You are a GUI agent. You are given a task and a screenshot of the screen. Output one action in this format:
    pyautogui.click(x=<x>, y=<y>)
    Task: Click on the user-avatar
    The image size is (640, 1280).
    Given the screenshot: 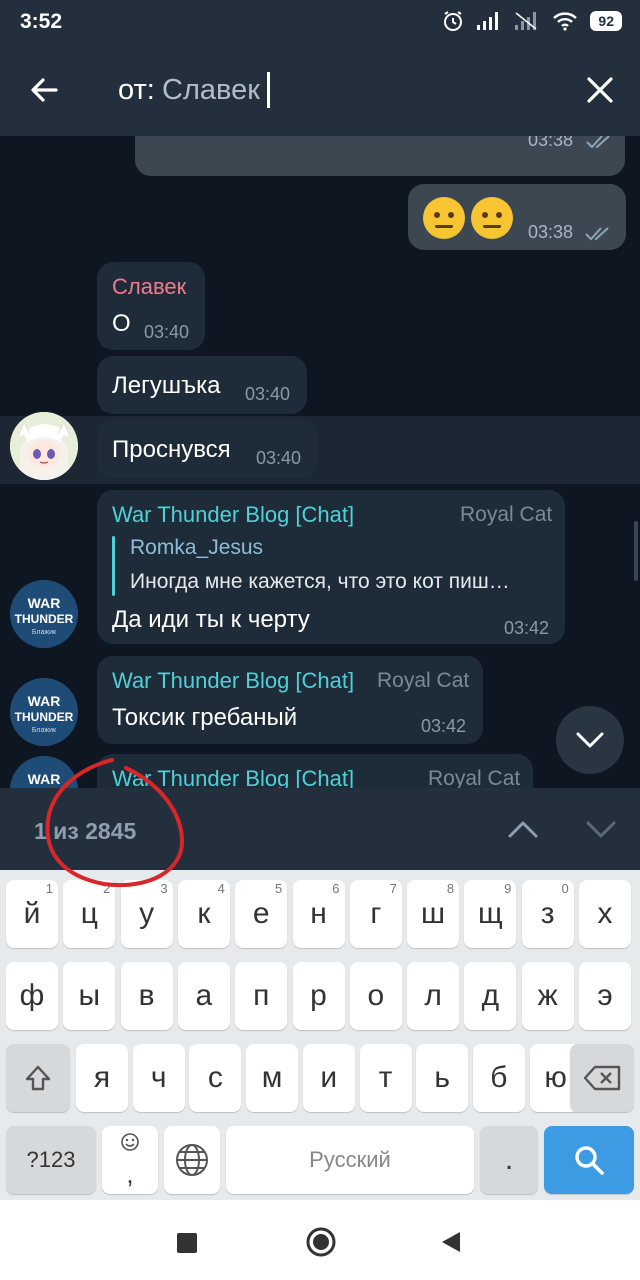 What is the action you would take?
    pyautogui.click(x=44, y=446)
    